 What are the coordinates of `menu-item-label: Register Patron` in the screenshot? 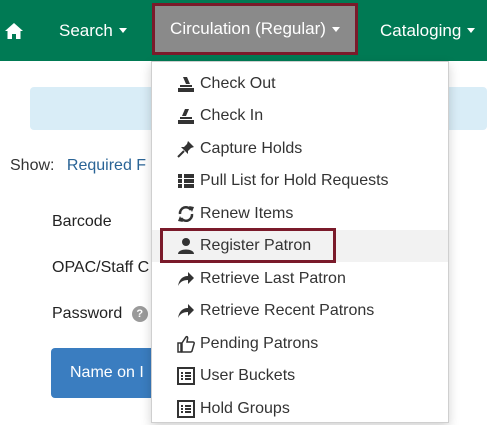 It's located at (256, 245).